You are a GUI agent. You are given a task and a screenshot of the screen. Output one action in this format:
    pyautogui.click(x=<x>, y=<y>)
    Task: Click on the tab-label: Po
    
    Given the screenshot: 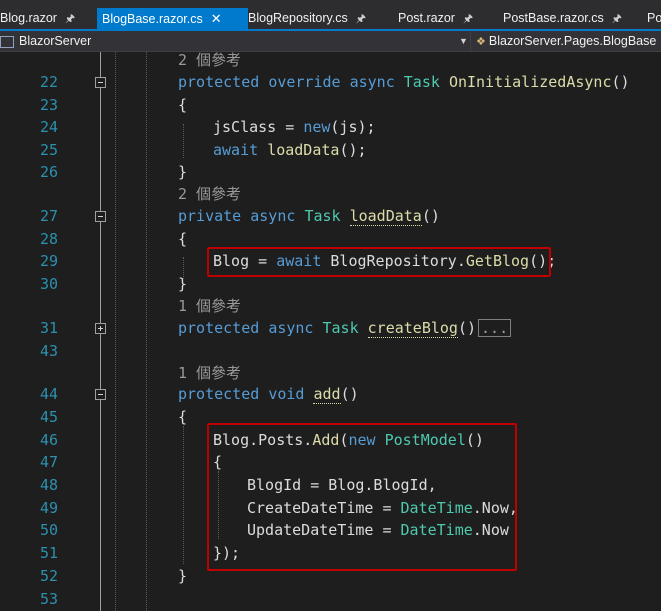 What is the action you would take?
    pyautogui.click(x=654, y=18)
    